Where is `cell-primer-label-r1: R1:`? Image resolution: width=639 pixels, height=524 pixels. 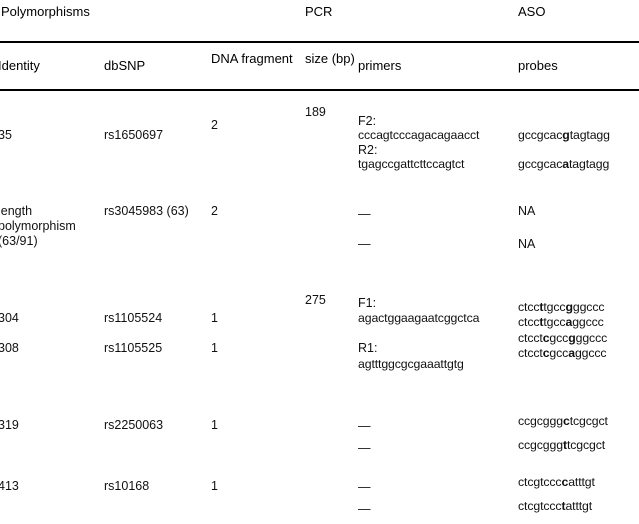 cell-primer-label-r1: R1: is located at coordinates (368, 348).